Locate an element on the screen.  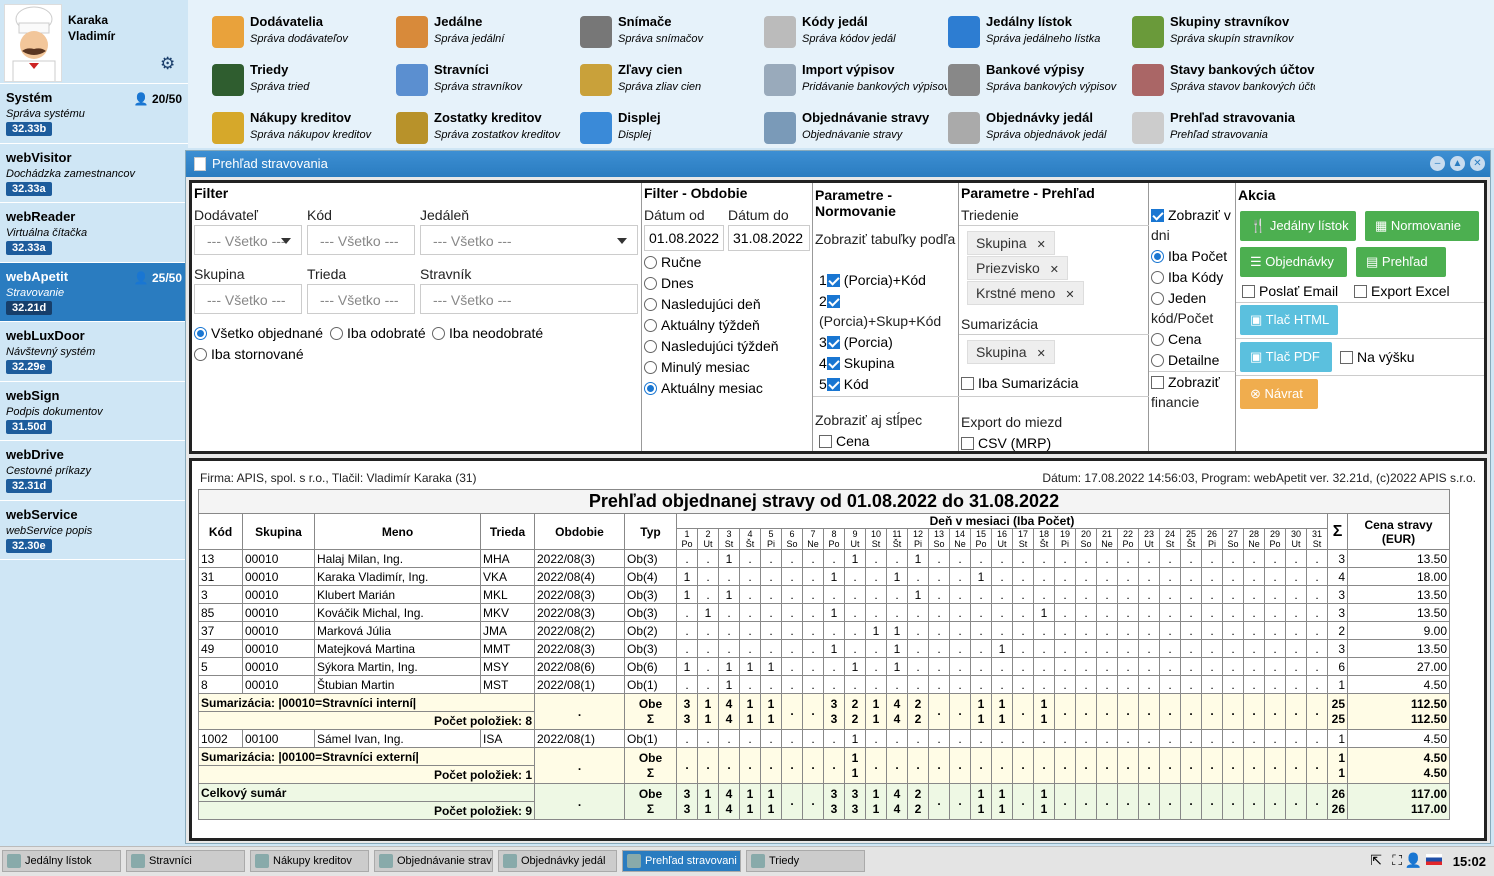
system-webreader: webReader Virtuálna čítačka 32.33a is located at coordinates (94, 233).